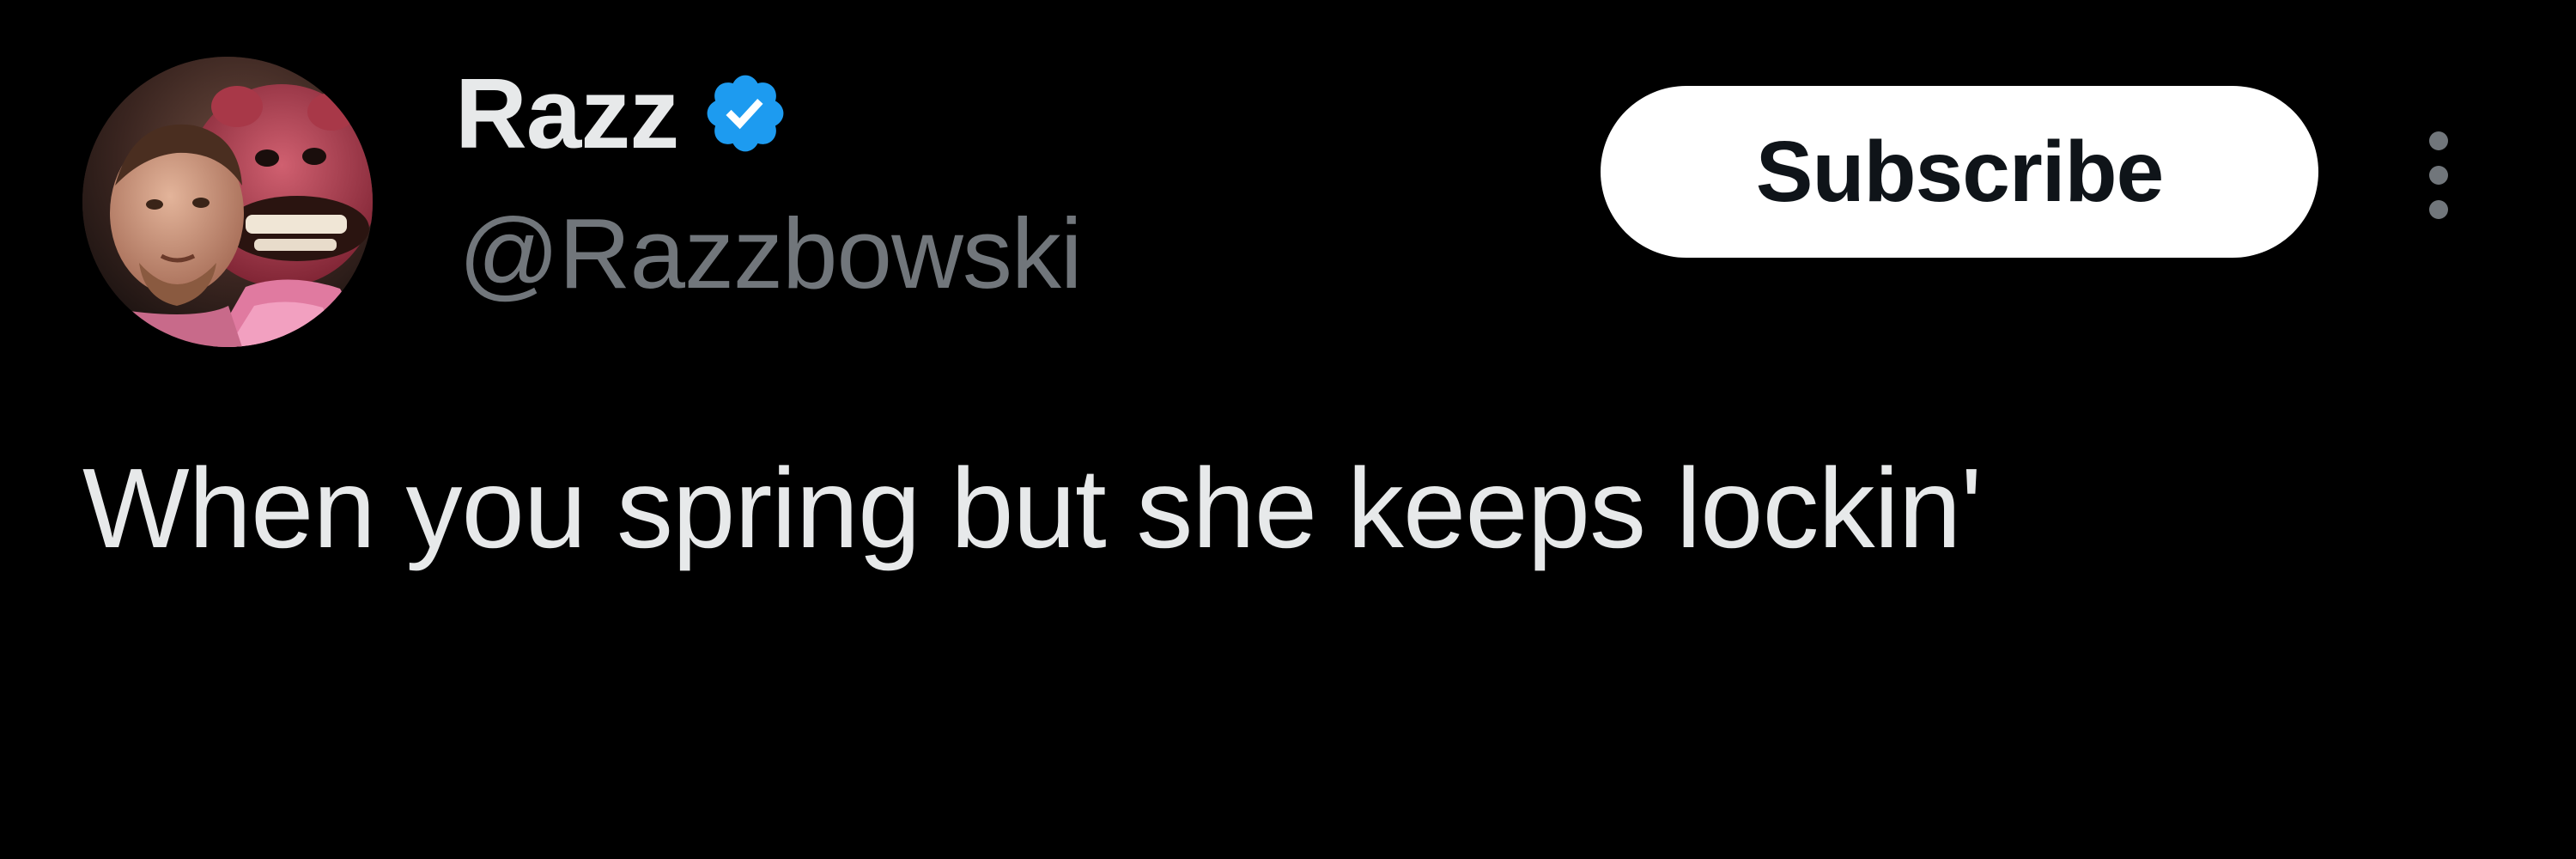  Describe the element at coordinates (1032, 508) in the screenshot. I see `tweet-text: When you spring but she keeps lockin'` at that location.